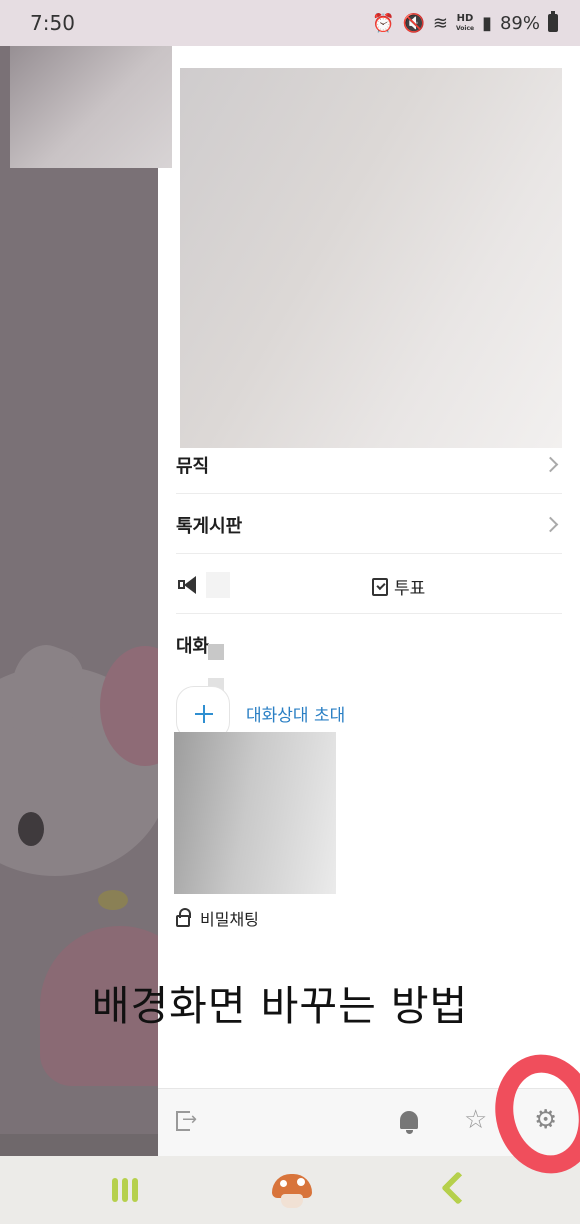 This screenshot has height=1224, width=580. Describe the element at coordinates (193, 646) in the screenshot. I see `members-heading: 대화` at that location.